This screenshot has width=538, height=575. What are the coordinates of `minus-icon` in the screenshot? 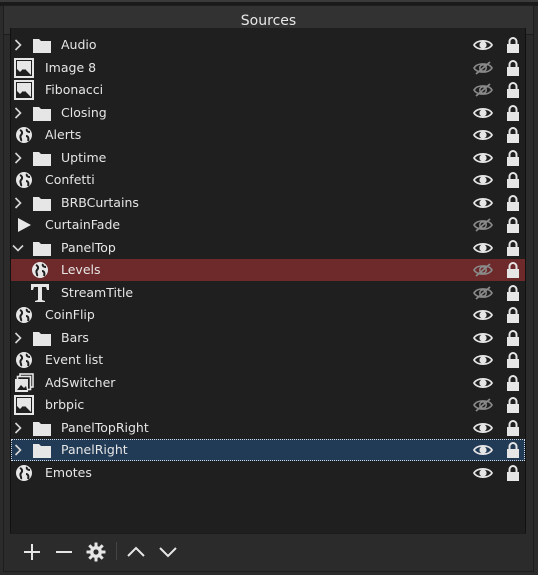 It's located at (64, 552).